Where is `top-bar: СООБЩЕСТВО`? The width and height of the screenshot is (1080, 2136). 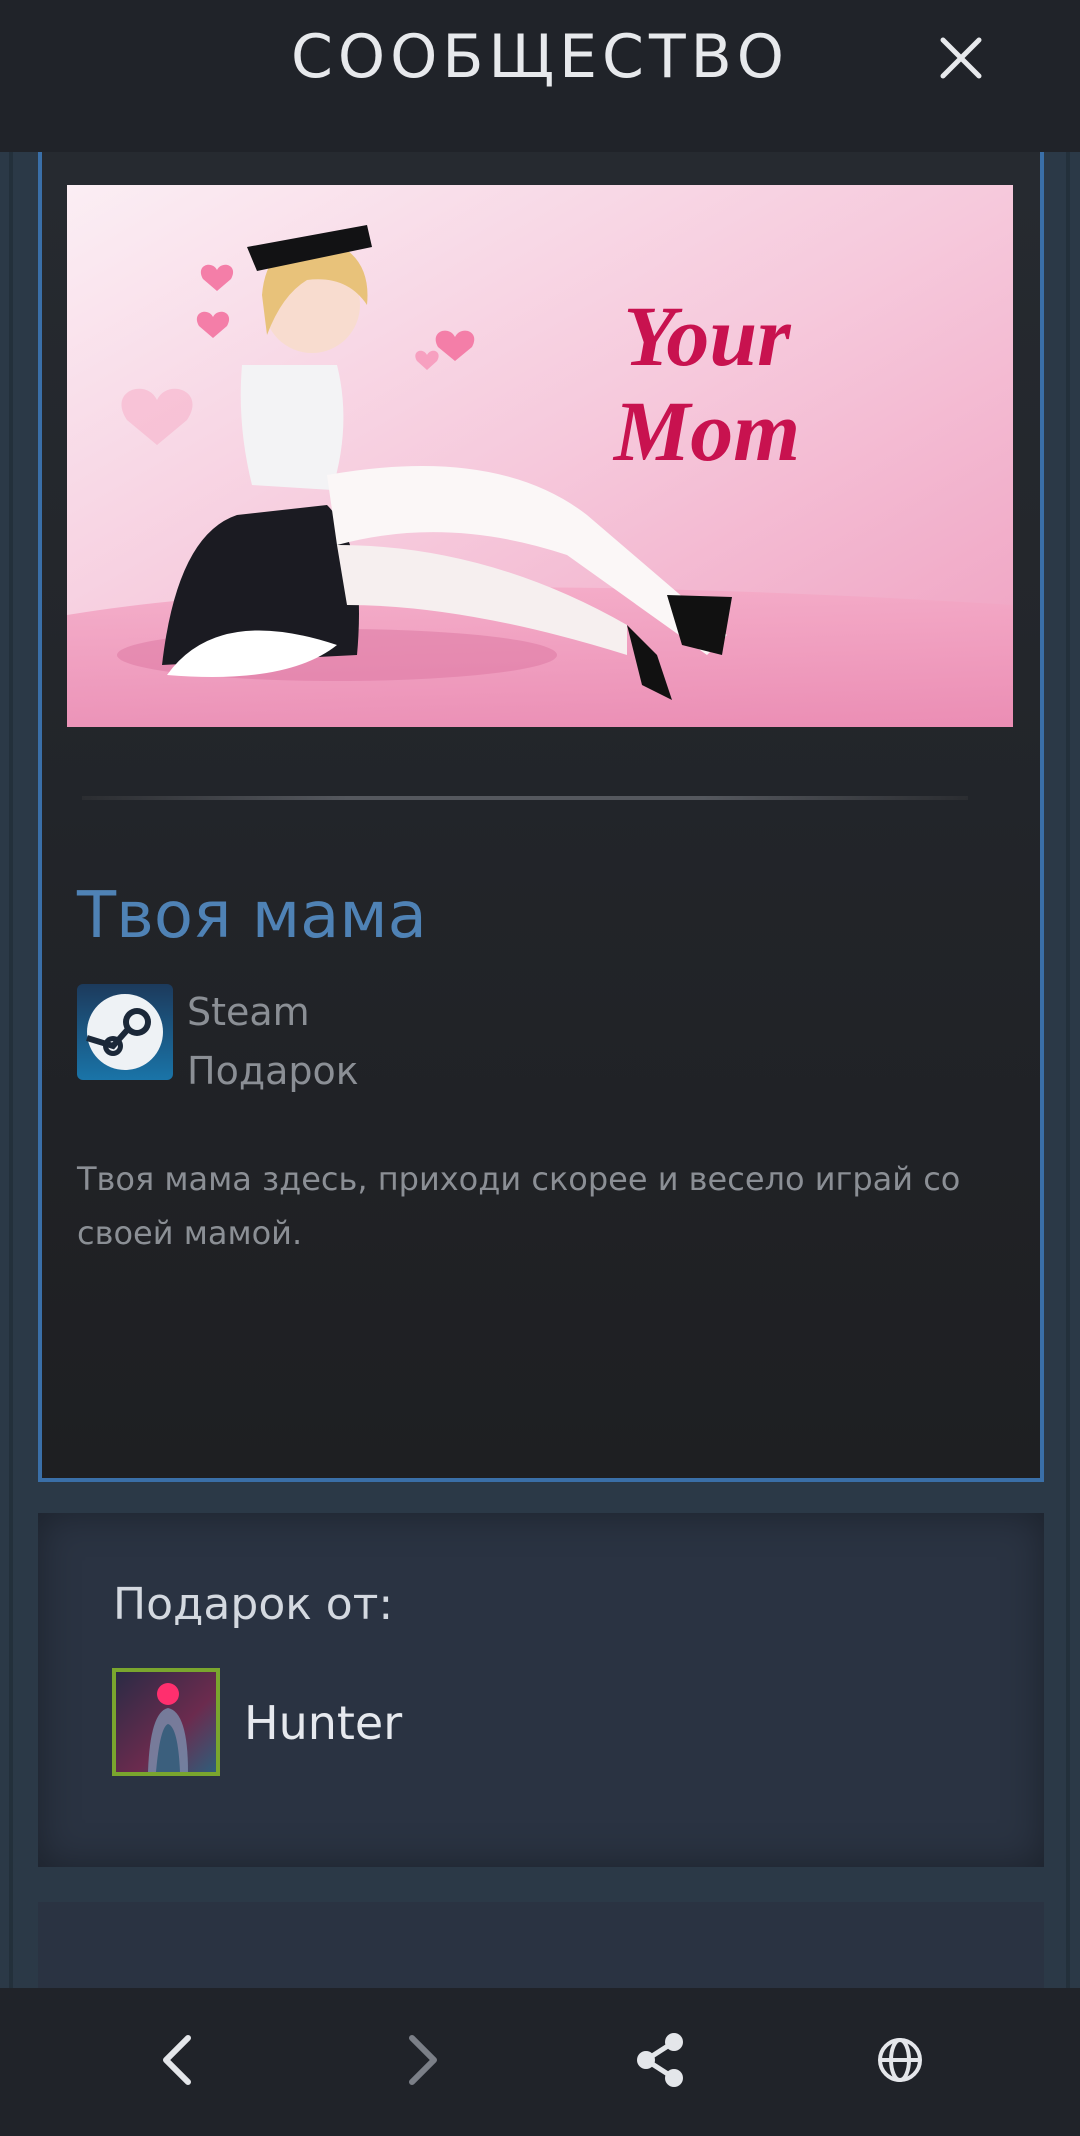 top-bar: СООБЩЕСТВО is located at coordinates (540, 76).